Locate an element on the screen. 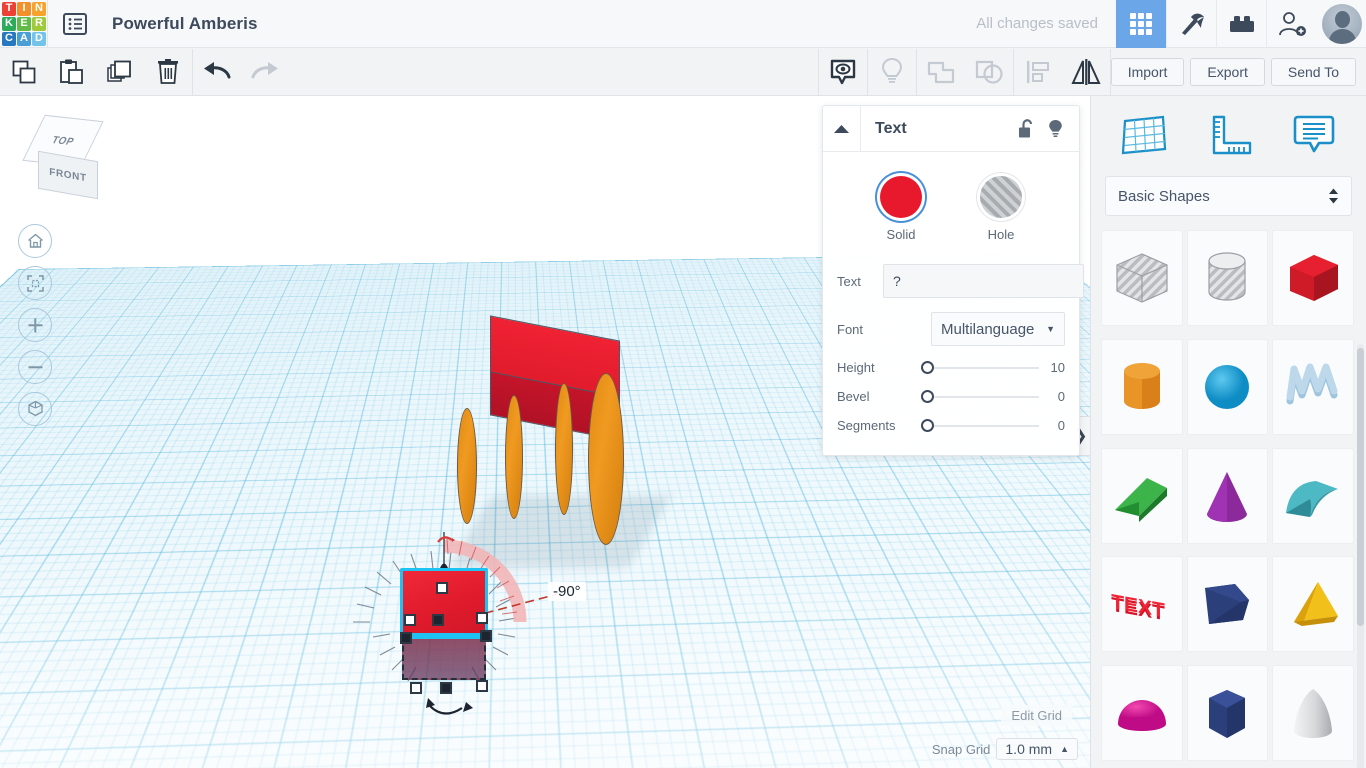 This screenshot has height=768, width=1366. segments-slider is located at coordinates (980, 425).